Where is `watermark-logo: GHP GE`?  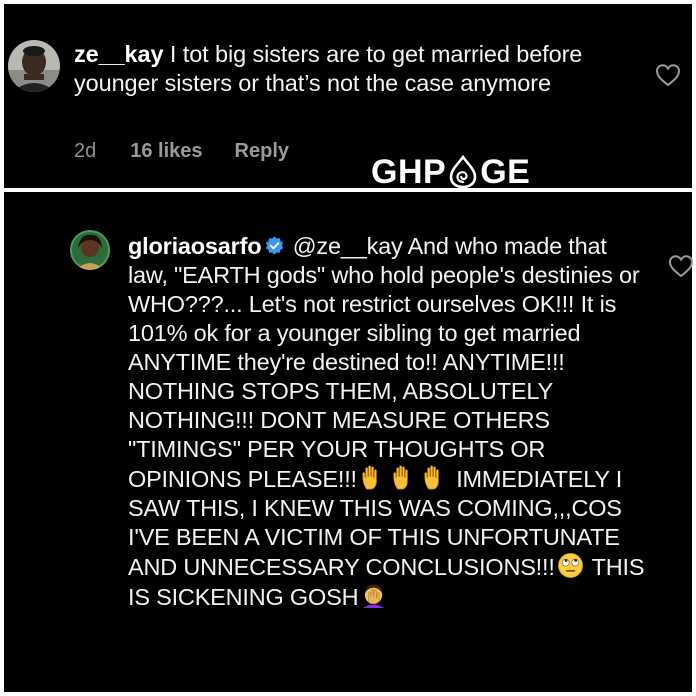
watermark-logo: GHP GE is located at coordinates (450, 172).